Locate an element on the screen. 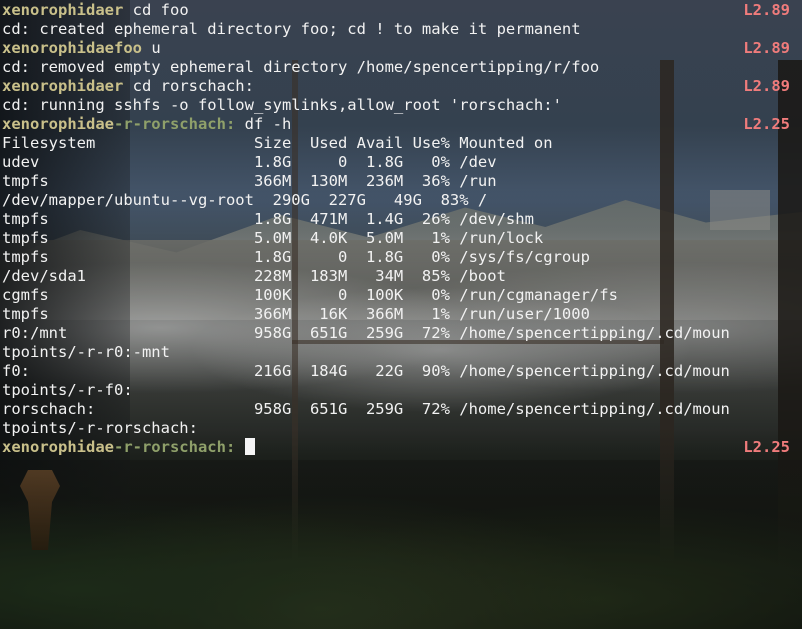 This screenshot has width=802, height=629. output-text: tpoints/-r-f0: is located at coordinates (67, 390).